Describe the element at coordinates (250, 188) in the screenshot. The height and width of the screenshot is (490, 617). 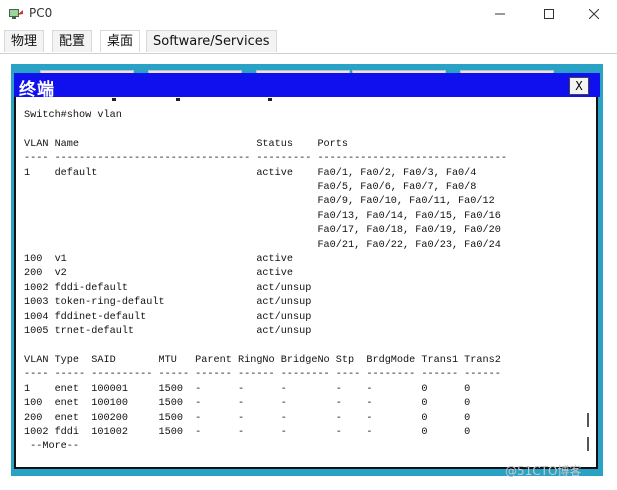
I see `terminal-line: Fa0/5, Fa0/6, Fa0/7, Fa0/8` at that location.